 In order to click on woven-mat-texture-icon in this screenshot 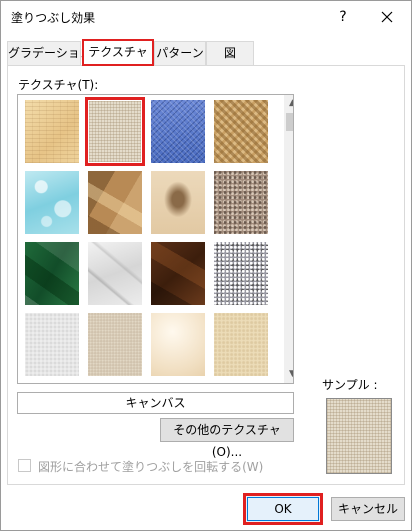, I will do `click(241, 131)`.